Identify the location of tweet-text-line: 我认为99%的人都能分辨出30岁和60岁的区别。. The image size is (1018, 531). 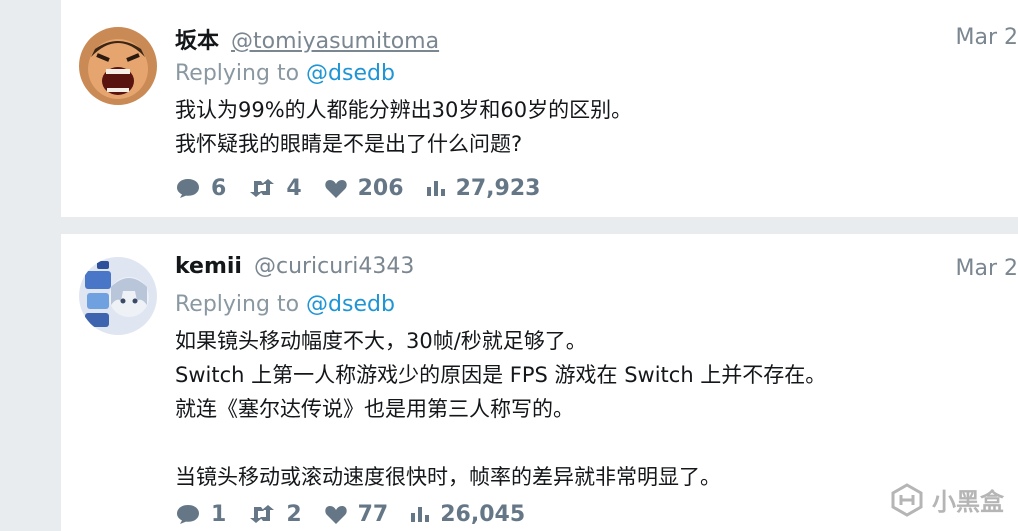
(404, 110).